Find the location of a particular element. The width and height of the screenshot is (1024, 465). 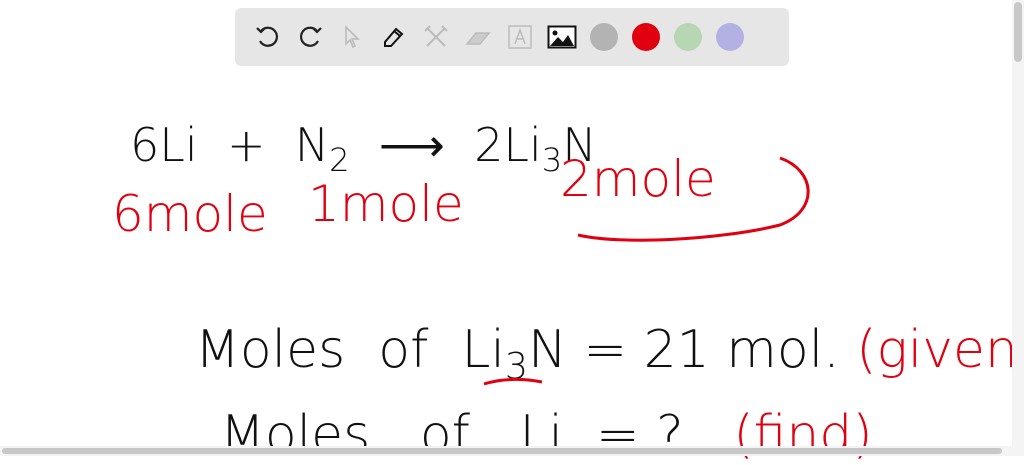

tools-button is located at coordinates (436, 37).